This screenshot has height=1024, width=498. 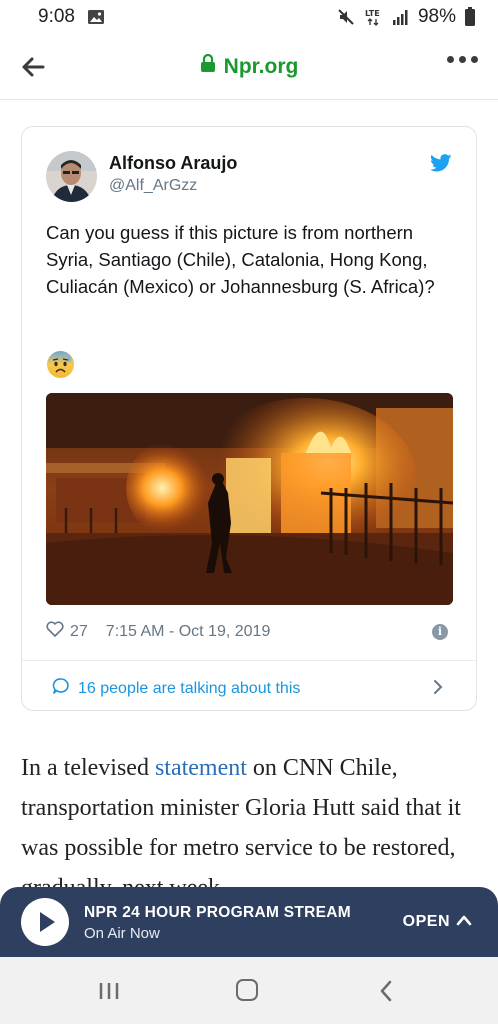 I want to click on tweet-divider, so click(x=249, y=660).